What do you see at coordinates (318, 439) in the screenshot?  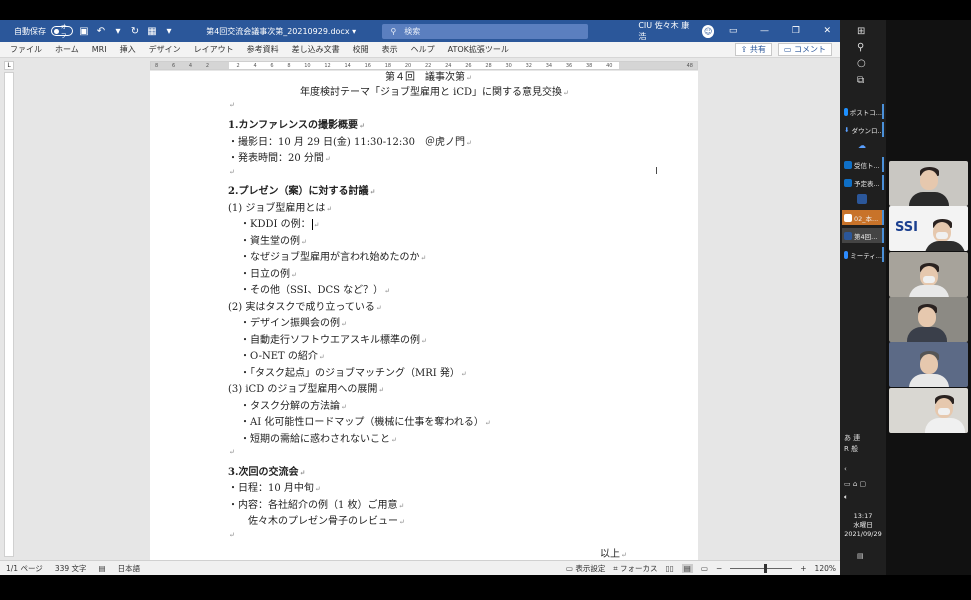 I see `doc-line: ・短期の需給に惑わされないこと↵` at bounding box center [318, 439].